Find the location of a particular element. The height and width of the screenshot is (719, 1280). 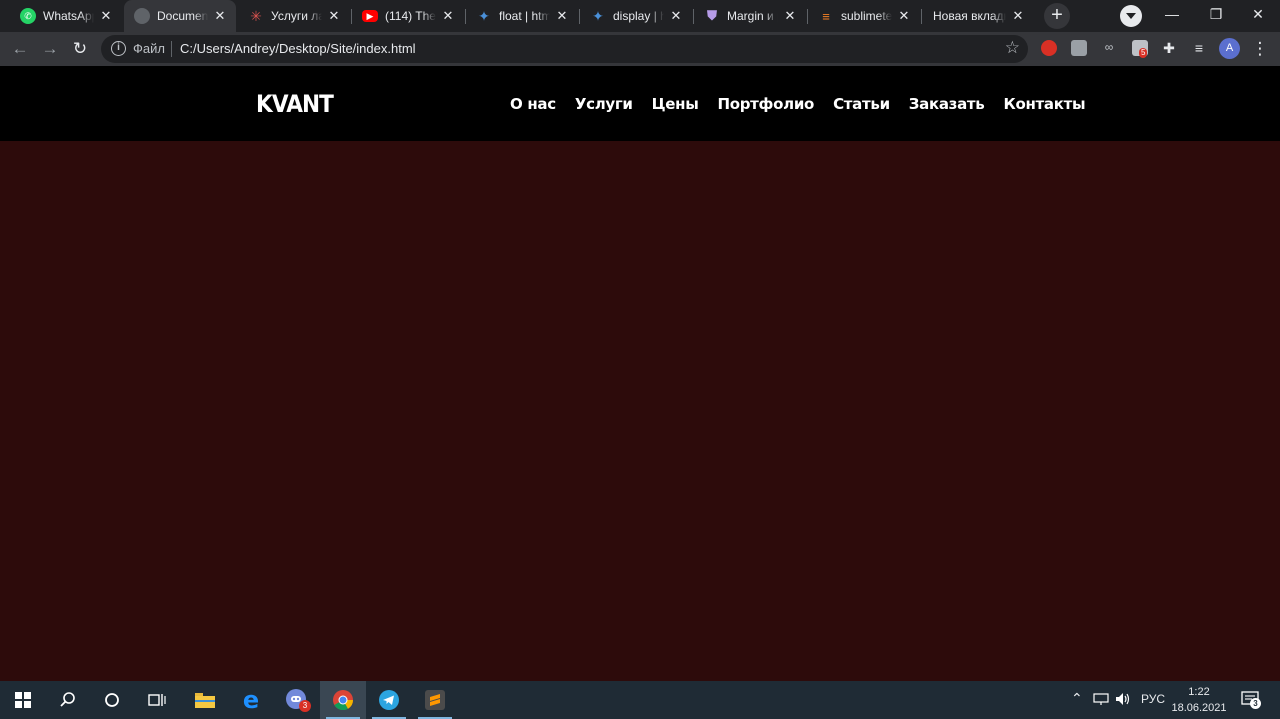

tab-title: display | html is located at coordinates (638, 16).